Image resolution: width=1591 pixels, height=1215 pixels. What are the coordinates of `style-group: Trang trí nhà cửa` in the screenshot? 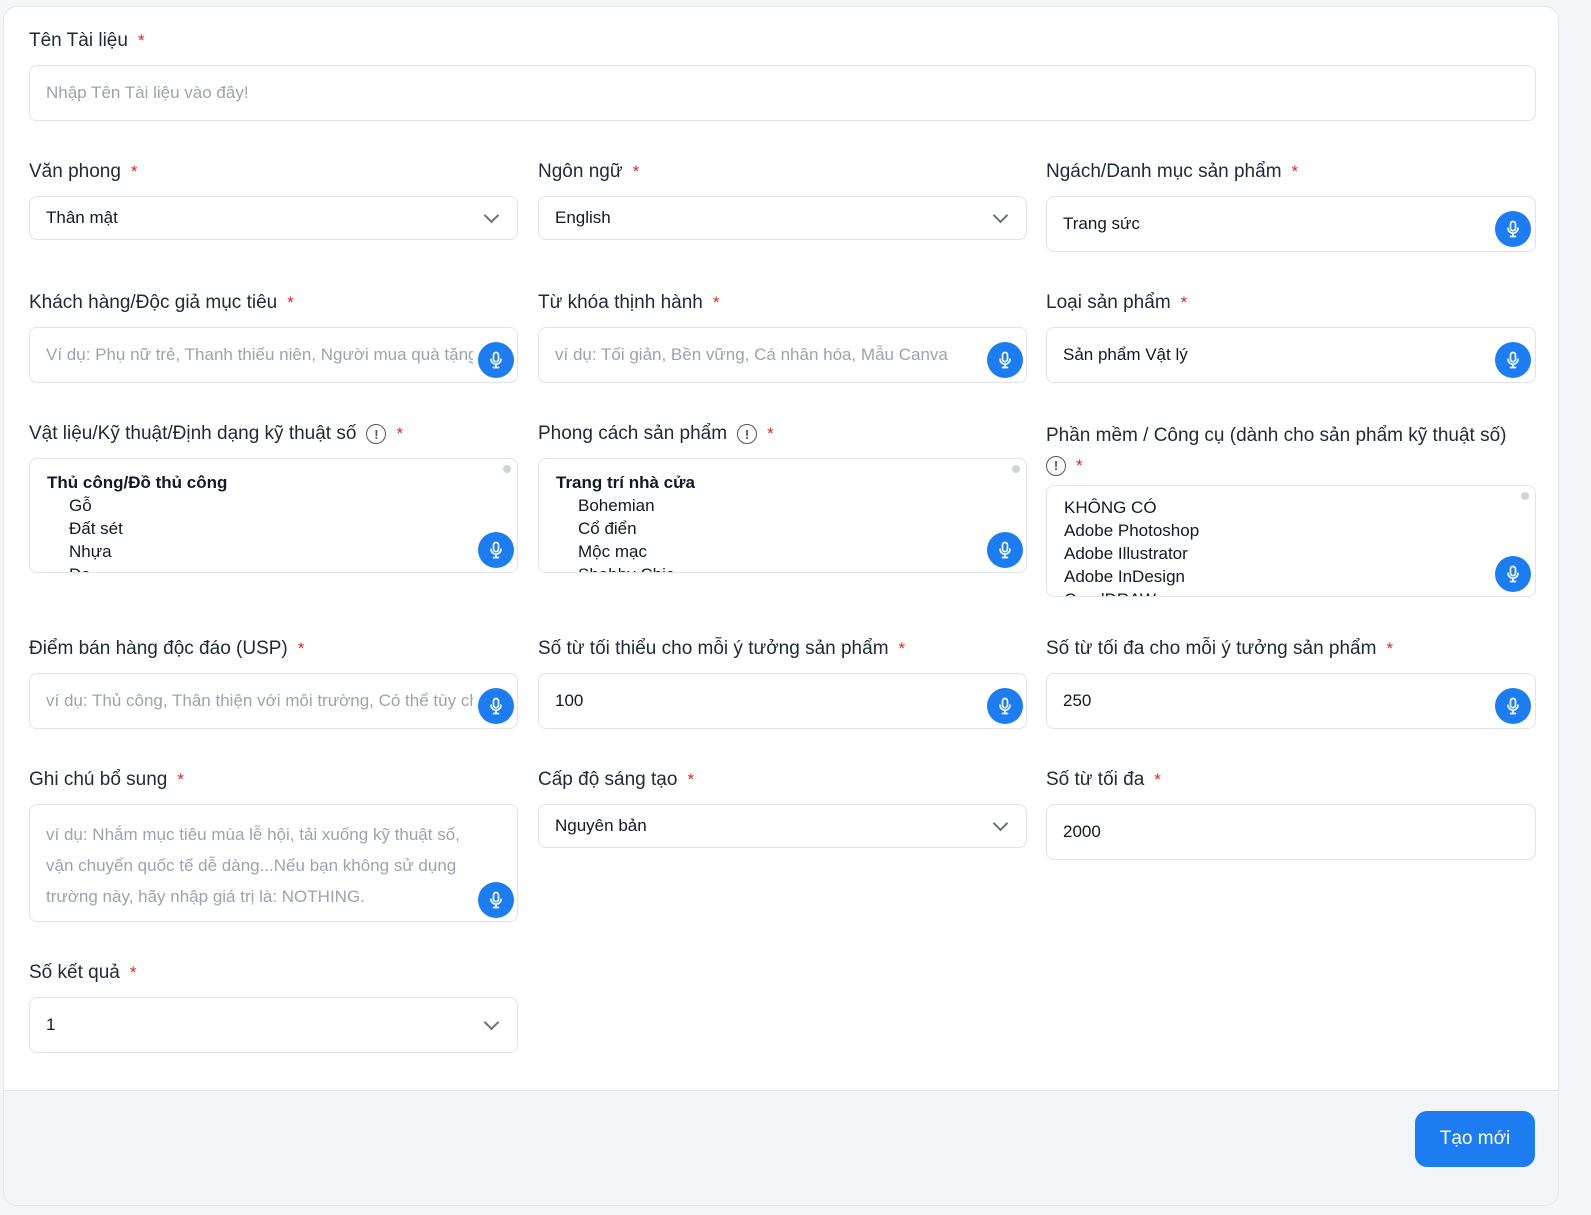 It's located at (625, 482).